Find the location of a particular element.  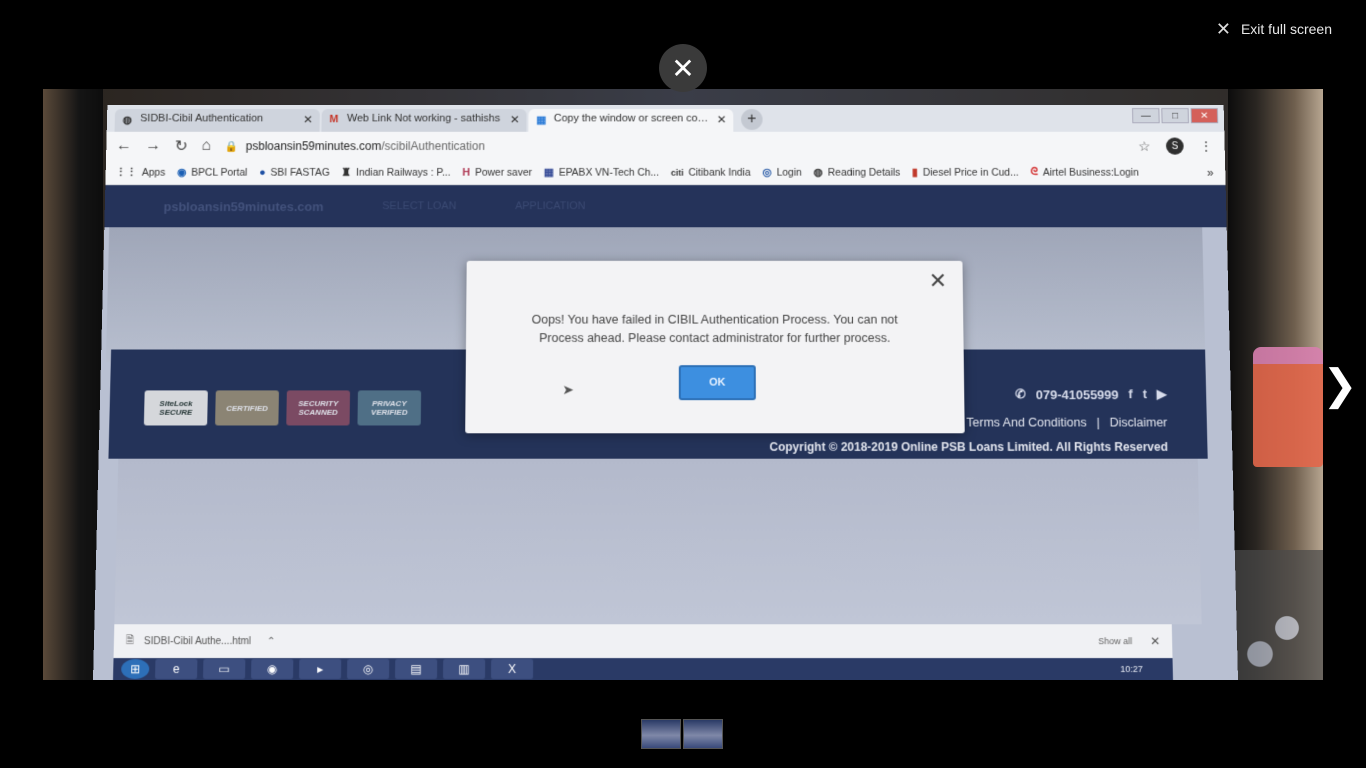

bookmark-reading: ◍ Reading Details is located at coordinates (857, 172).